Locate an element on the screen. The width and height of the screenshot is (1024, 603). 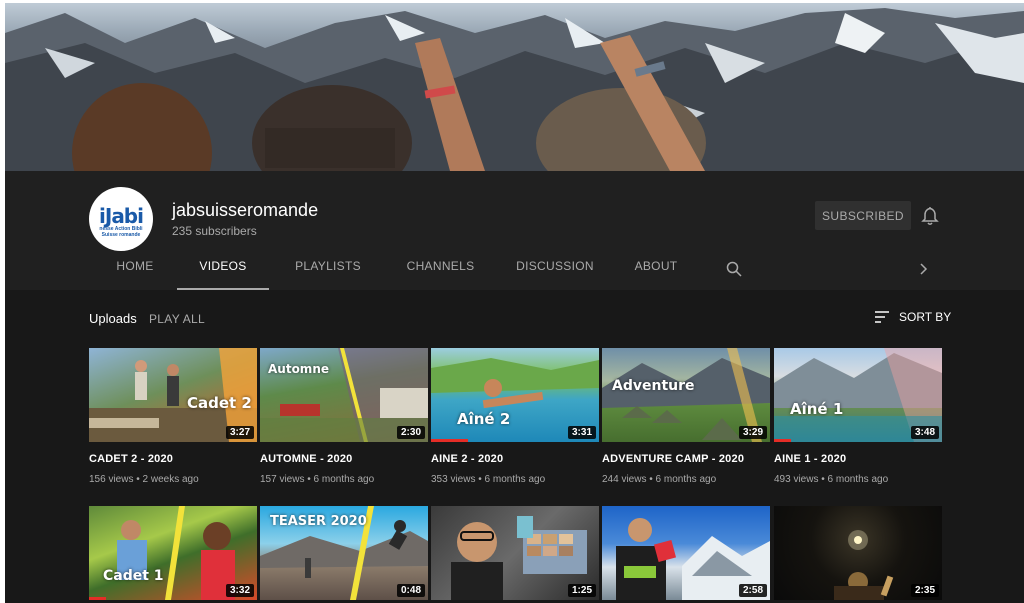
video-duration: 2:30 is located at coordinates (410, 432).